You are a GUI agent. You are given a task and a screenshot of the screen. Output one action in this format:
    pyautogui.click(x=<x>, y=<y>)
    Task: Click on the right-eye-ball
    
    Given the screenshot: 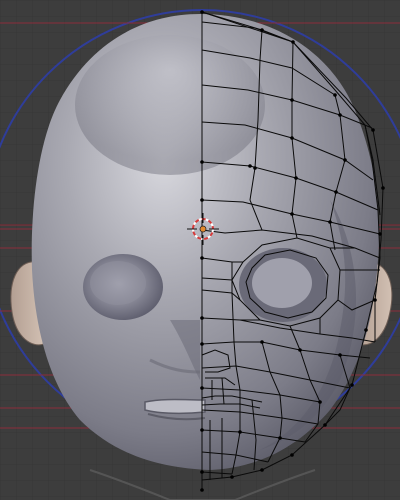 What is the action you would take?
    pyautogui.click(x=282, y=283)
    